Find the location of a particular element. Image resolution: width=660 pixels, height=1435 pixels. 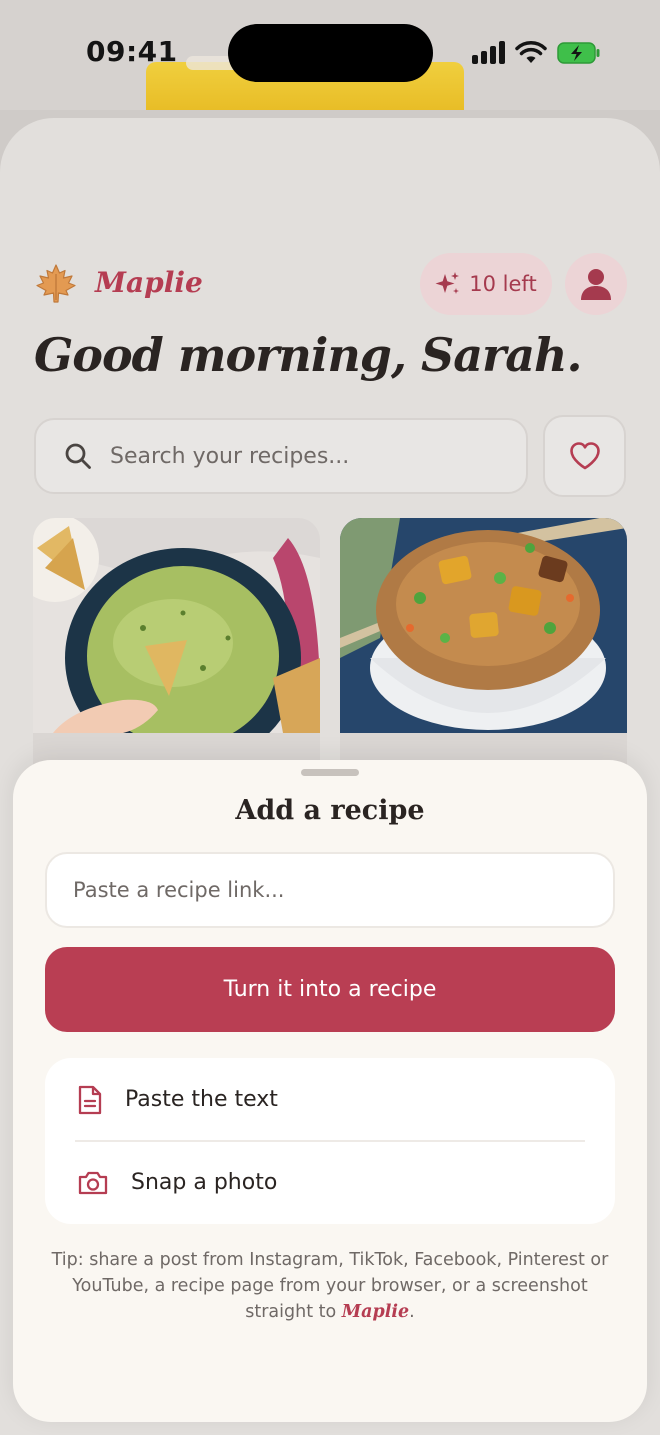

document-icon is located at coordinates (90, 1099).